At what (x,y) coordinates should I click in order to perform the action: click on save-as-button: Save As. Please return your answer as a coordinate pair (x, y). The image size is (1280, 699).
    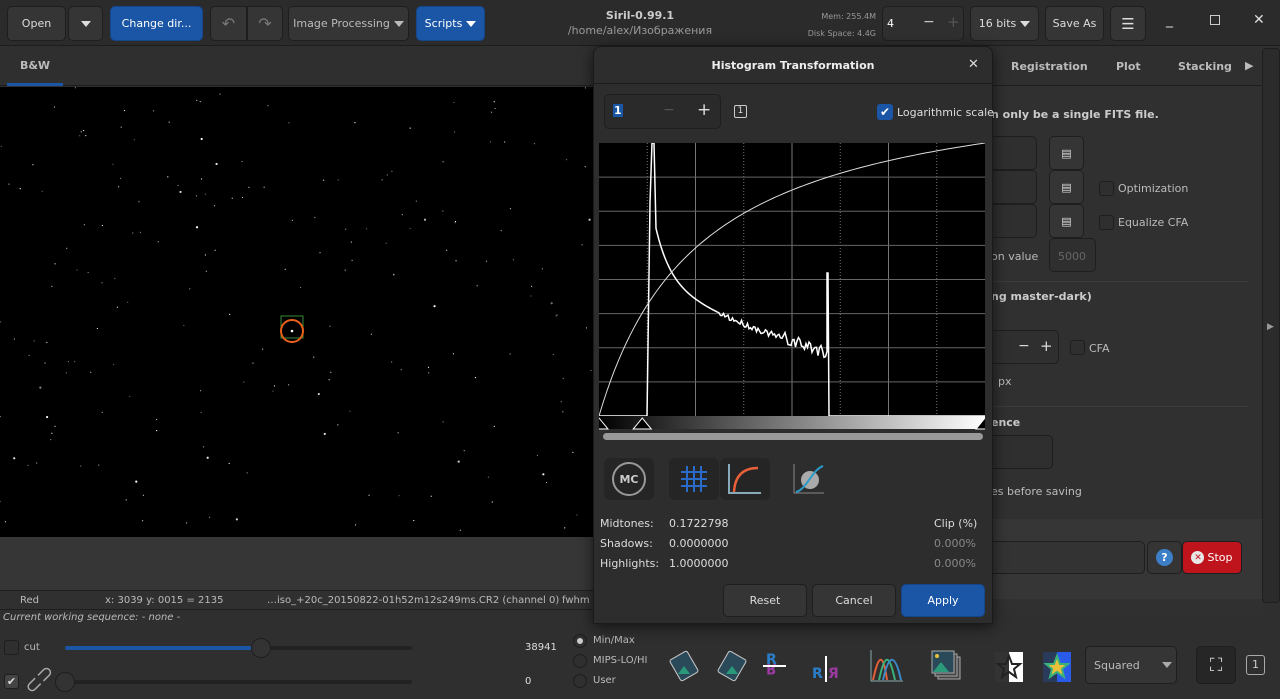
    Looking at the image, I should click on (1074, 23).